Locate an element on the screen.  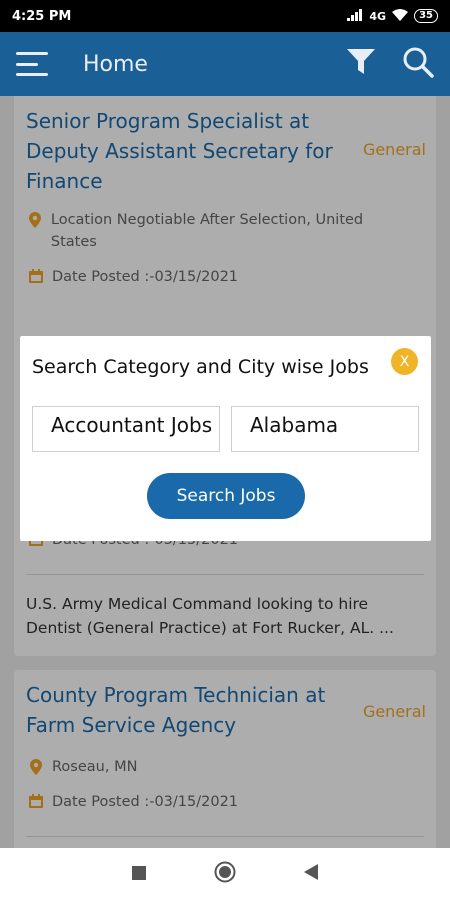
status-icons: 4G 35 is located at coordinates (392, 16).